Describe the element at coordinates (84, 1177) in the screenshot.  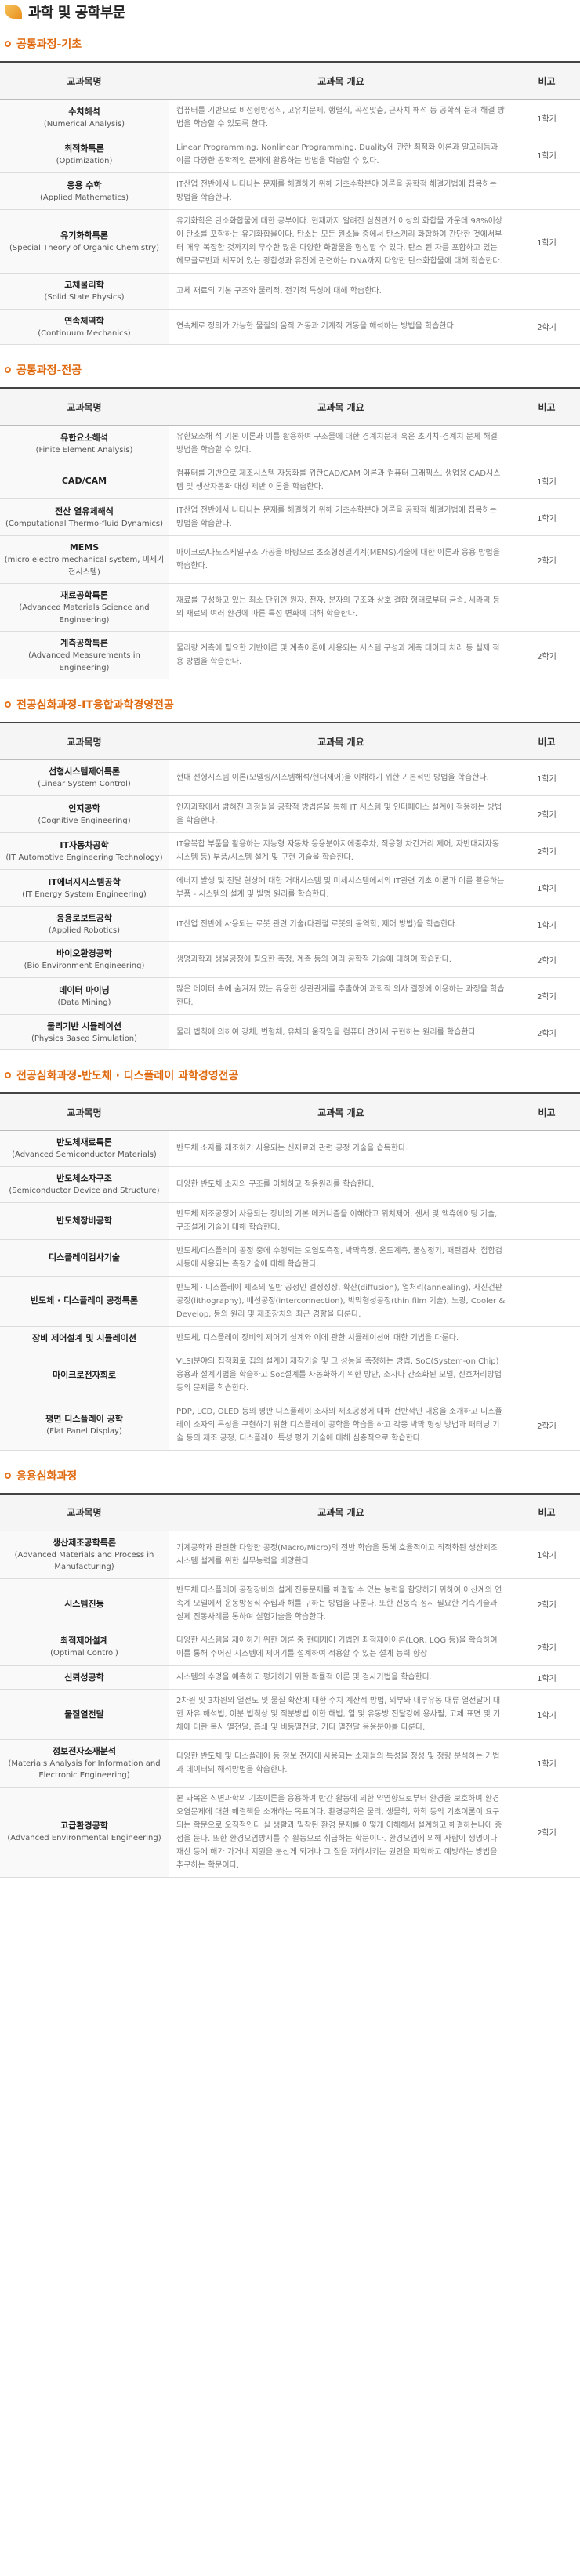
I see `course-name: 반도체소자구조` at that location.